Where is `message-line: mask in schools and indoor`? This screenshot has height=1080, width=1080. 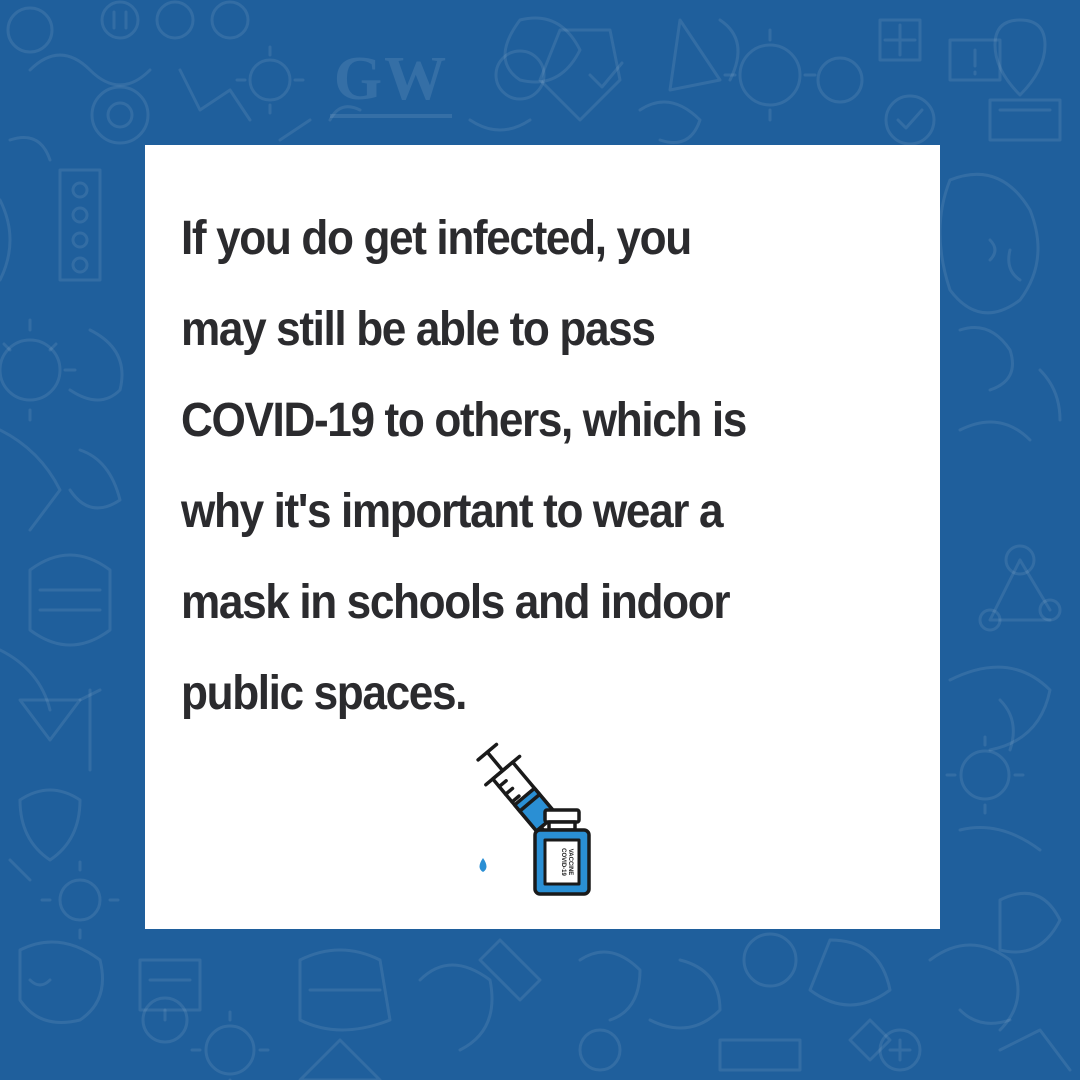 message-line: mask in schools and indoor is located at coordinates (455, 602).